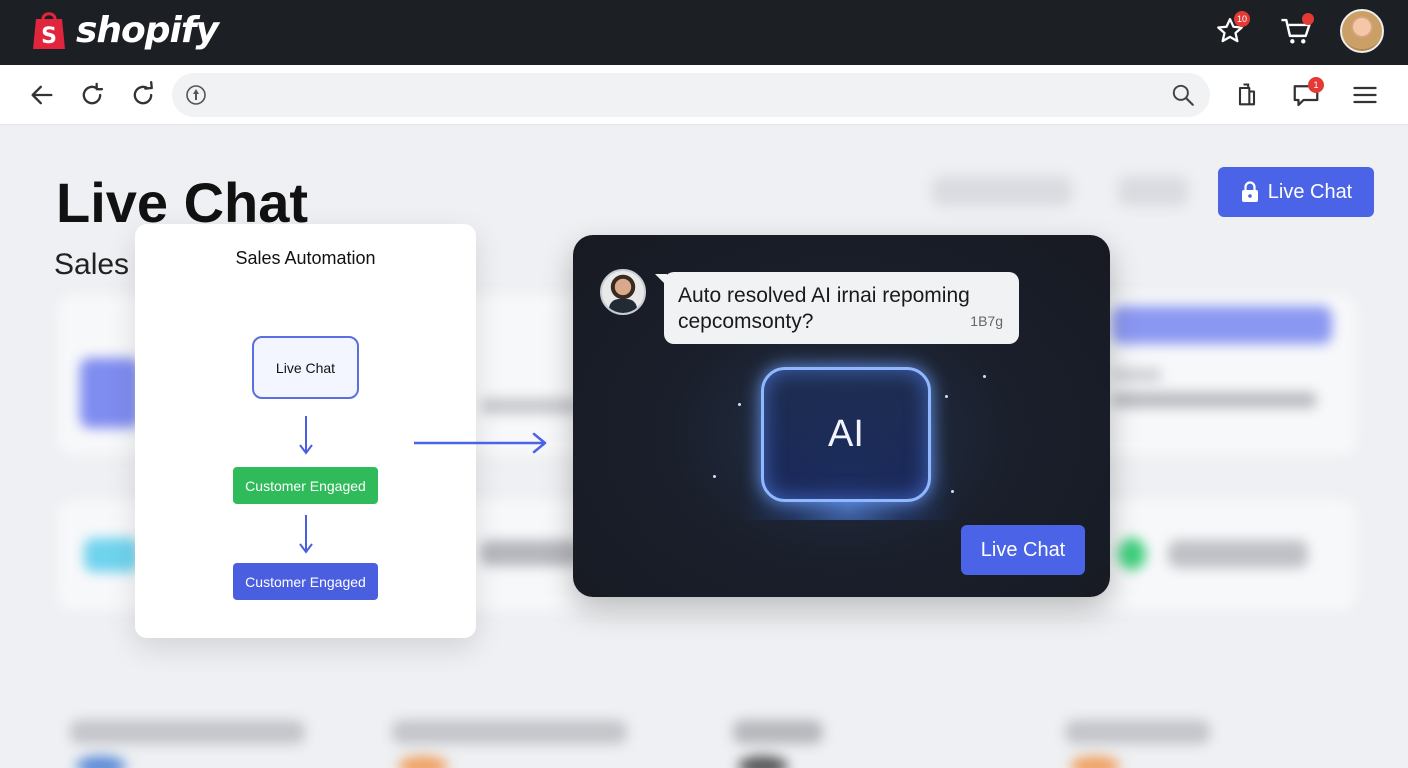  I want to click on lock-icon, so click(1249, 191).